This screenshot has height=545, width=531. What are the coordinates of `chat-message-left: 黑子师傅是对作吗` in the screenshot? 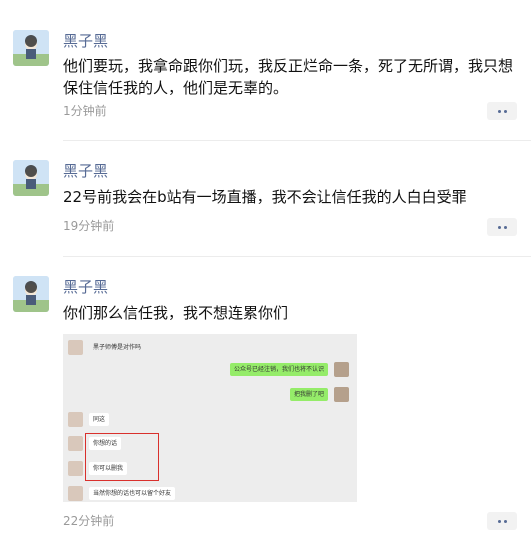 It's located at (106, 347).